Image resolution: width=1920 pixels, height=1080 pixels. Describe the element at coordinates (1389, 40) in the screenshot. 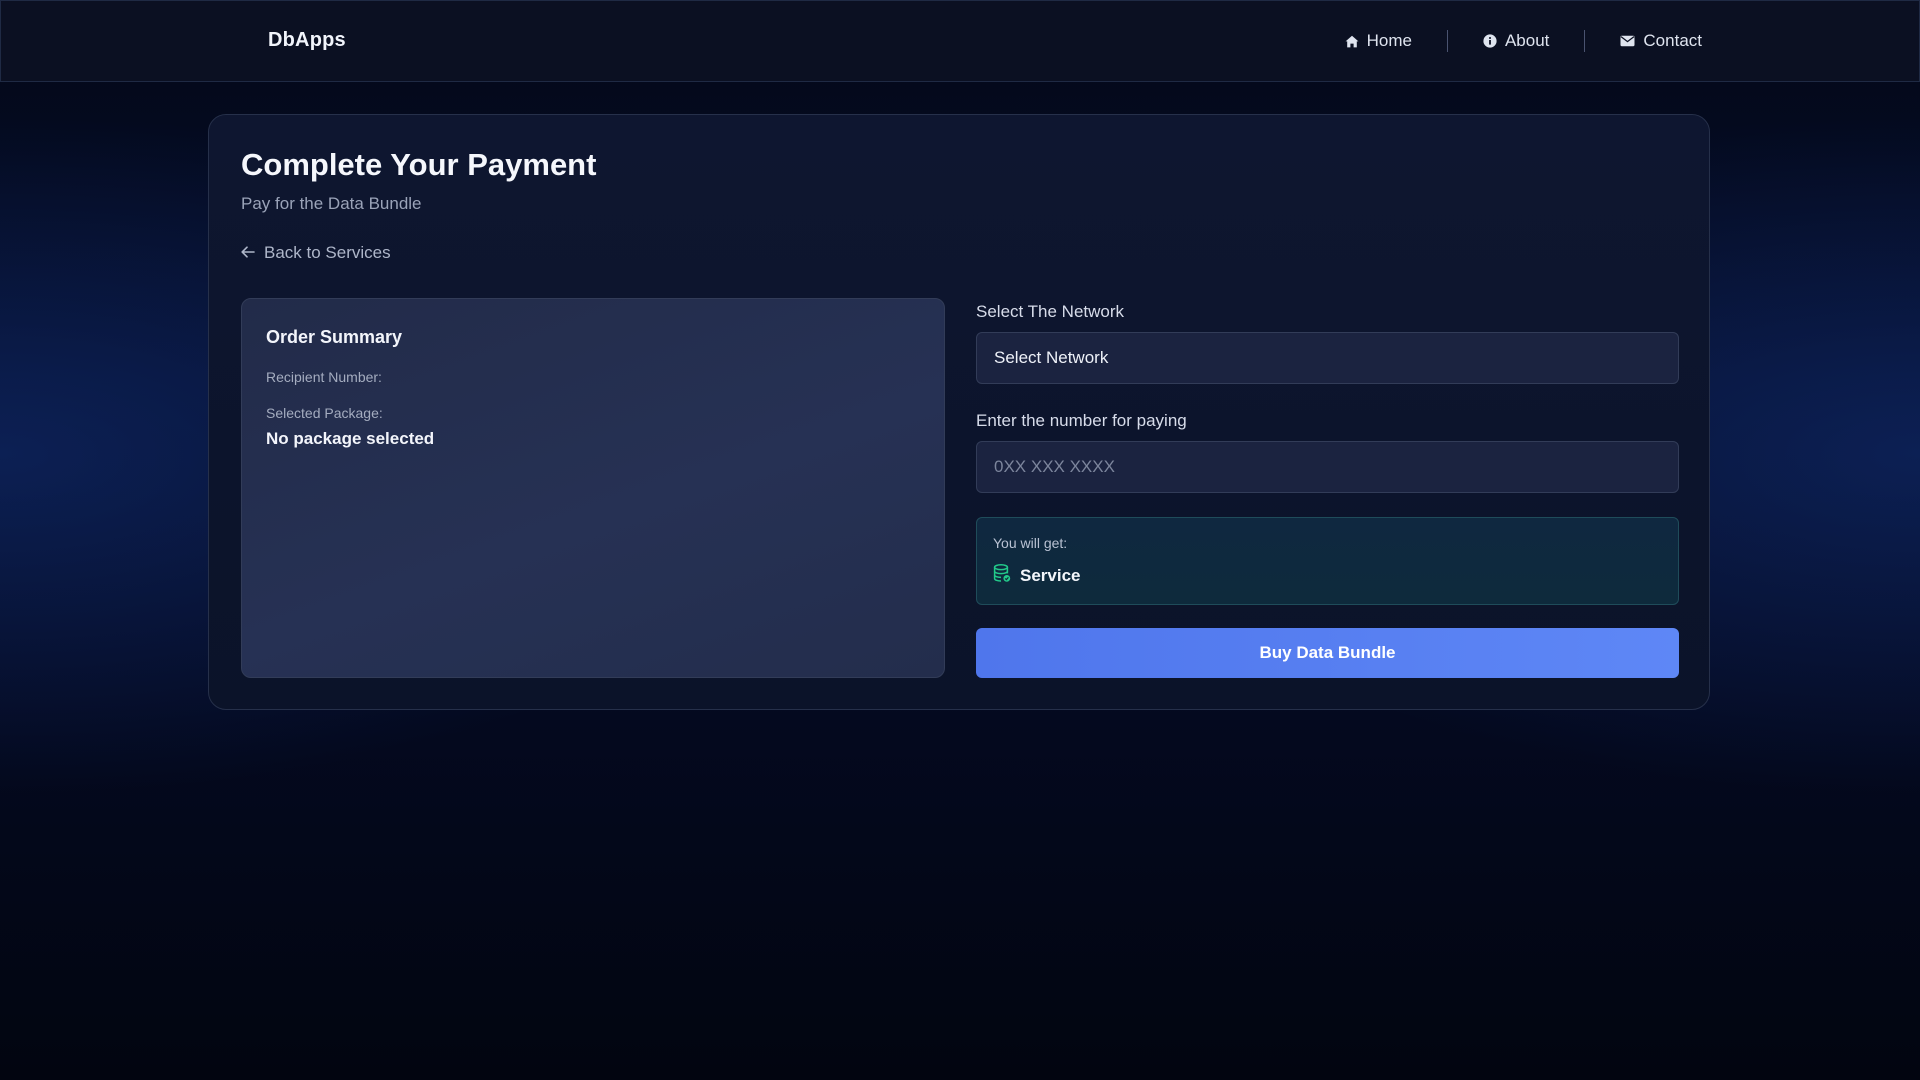

I see `nav-link-label: Home` at that location.